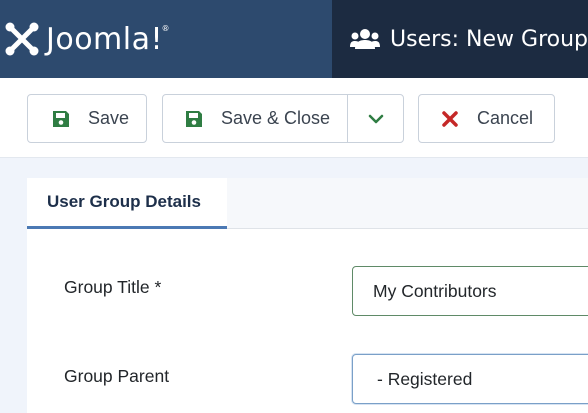  I want to click on page-title-bar: Users: New Group, so click(460, 39).